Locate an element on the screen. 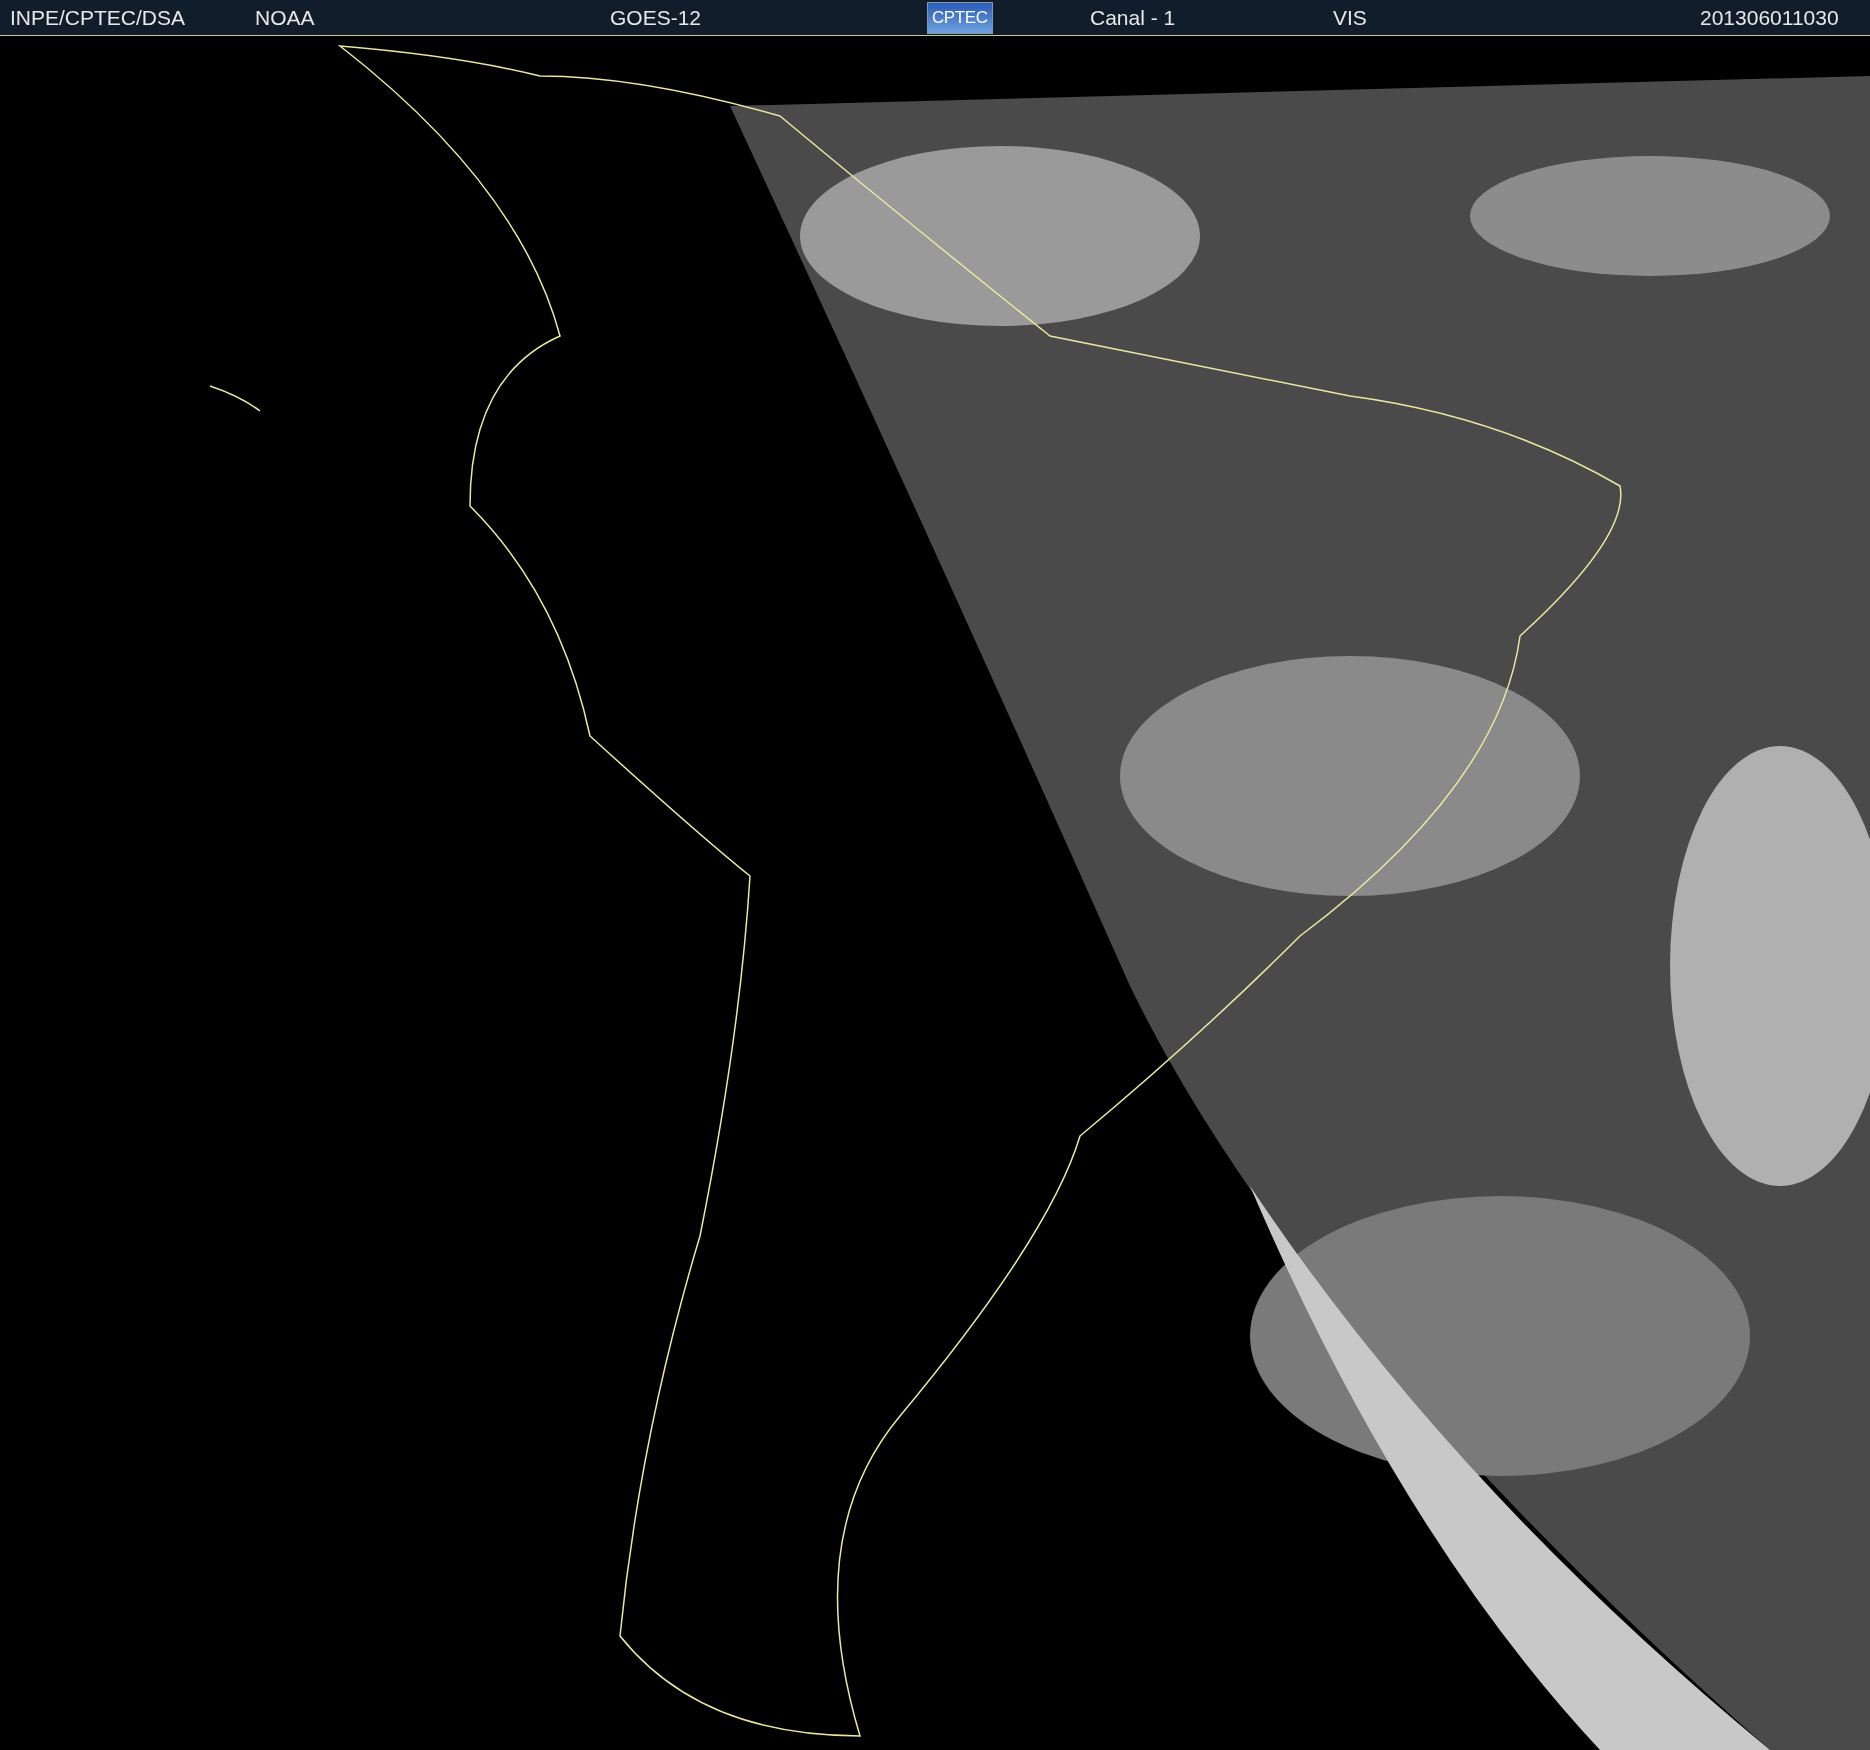 The height and width of the screenshot is (1750, 1870). header-label: 201306011030 is located at coordinates (1769, 17).